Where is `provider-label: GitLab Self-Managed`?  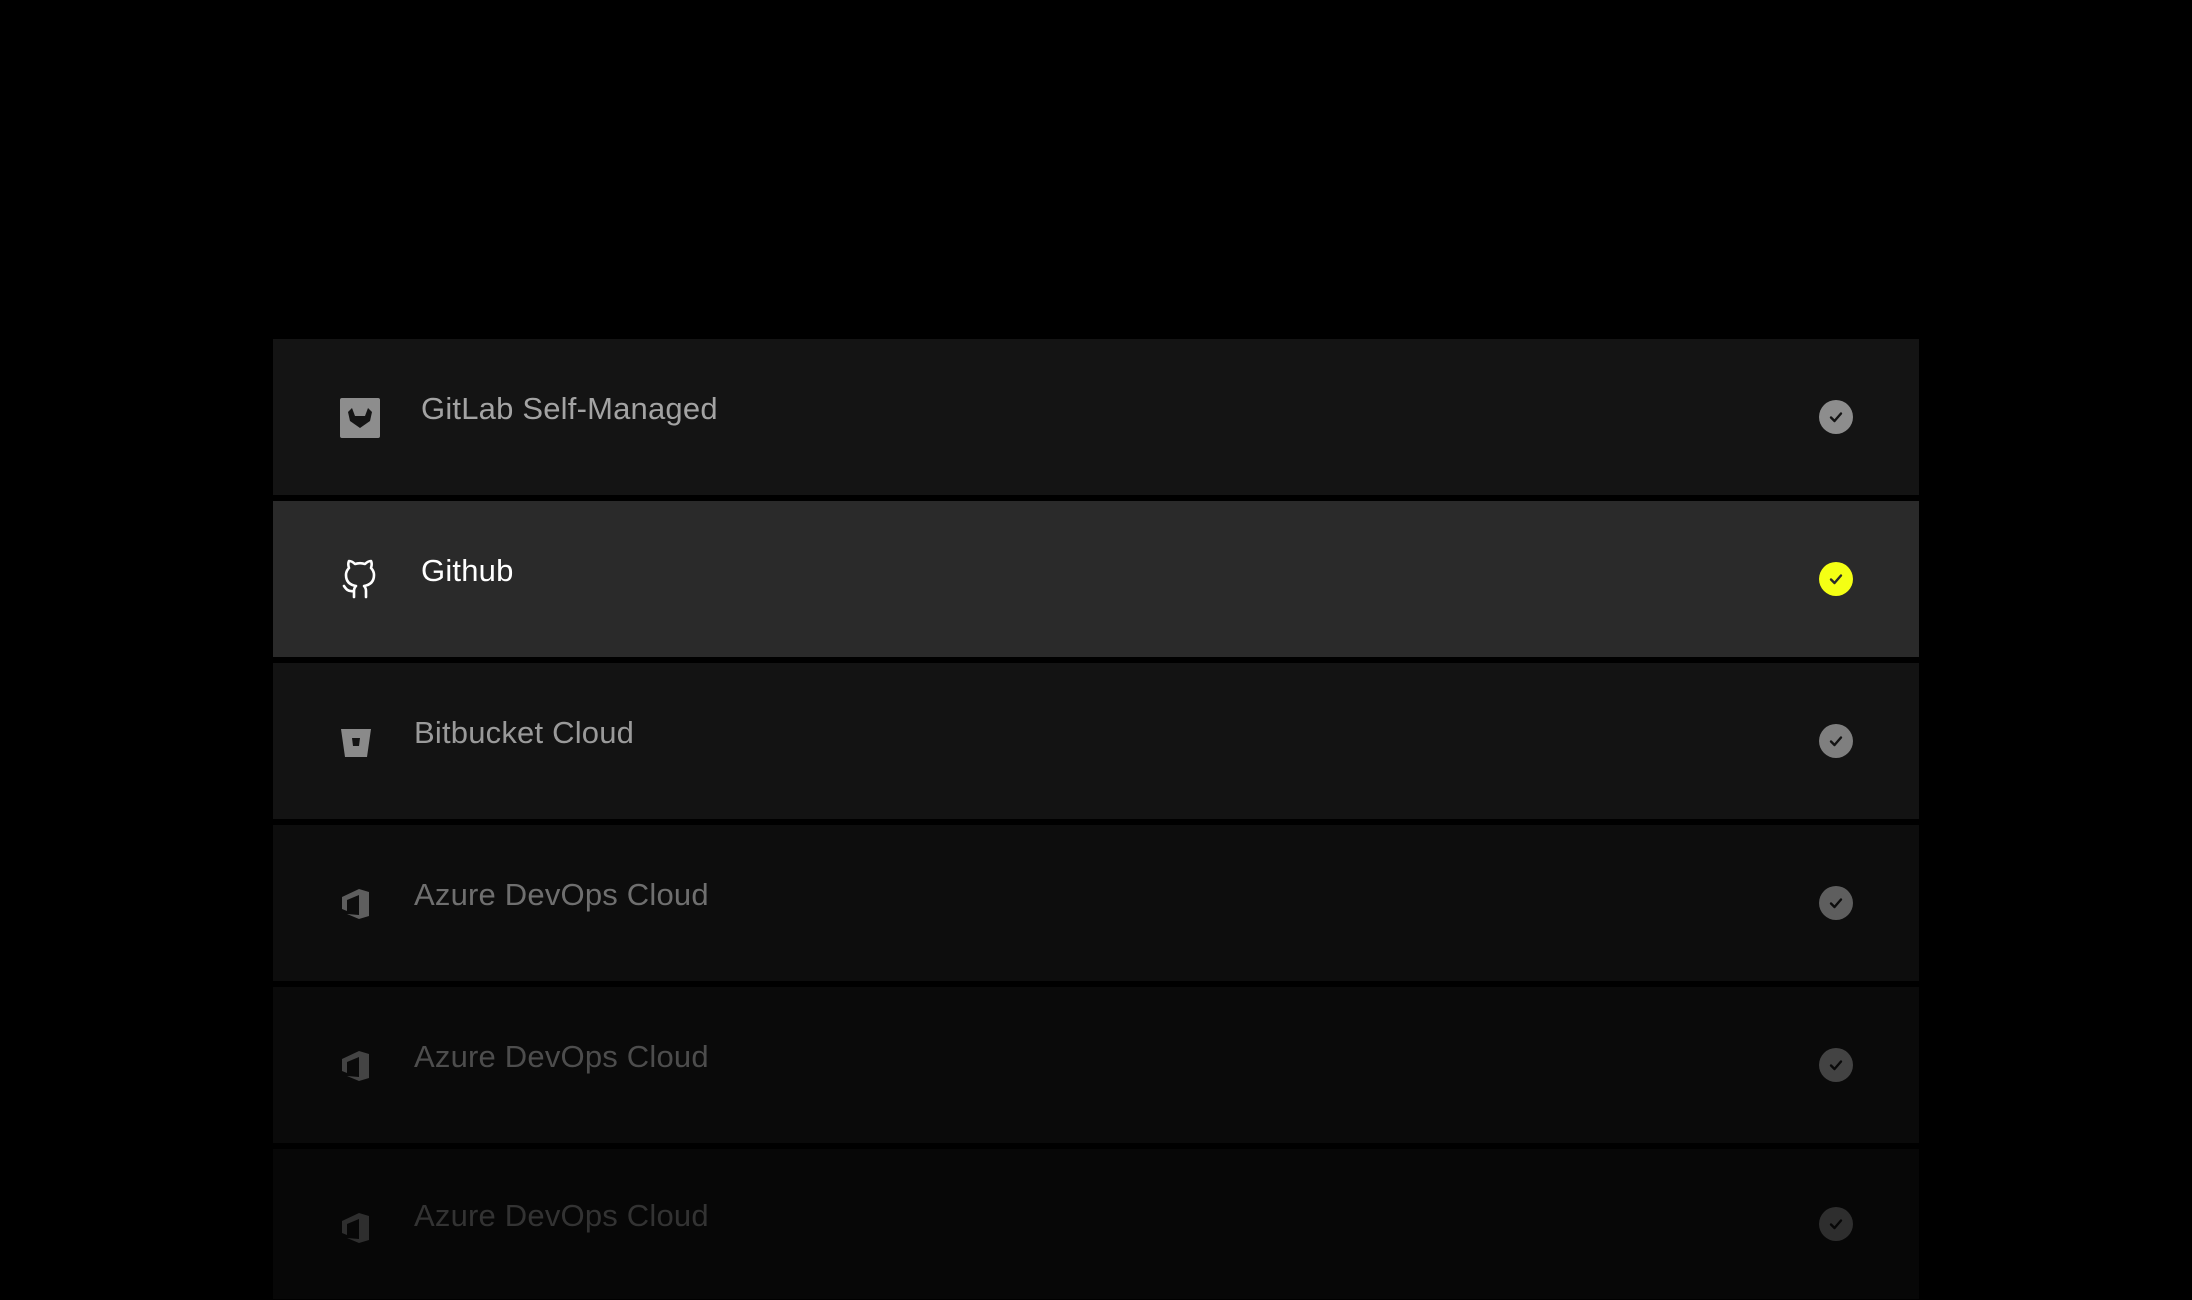
provider-label: GitLab Self-Managed is located at coordinates (569, 408).